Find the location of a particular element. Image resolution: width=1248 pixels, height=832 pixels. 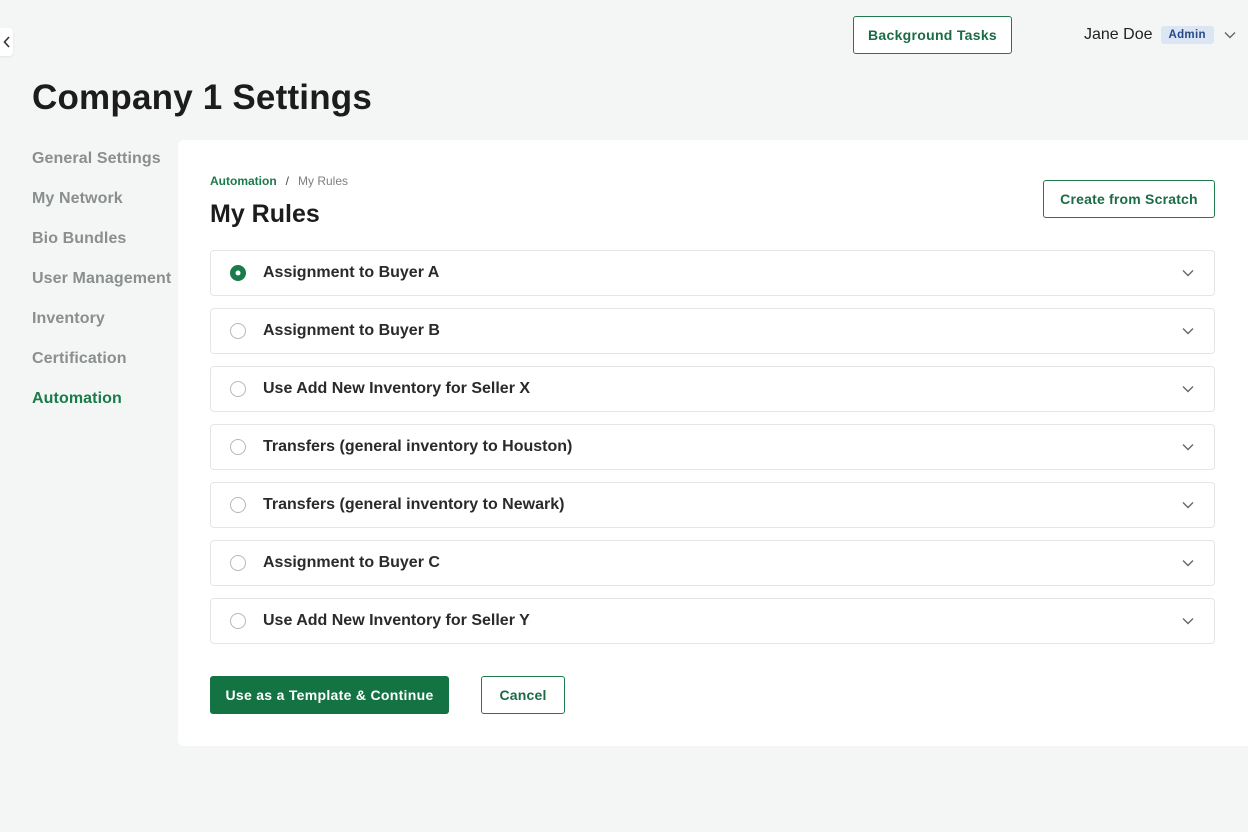

rule-label: Transfers (general inventory to Houston) is located at coordinates (418, 446).